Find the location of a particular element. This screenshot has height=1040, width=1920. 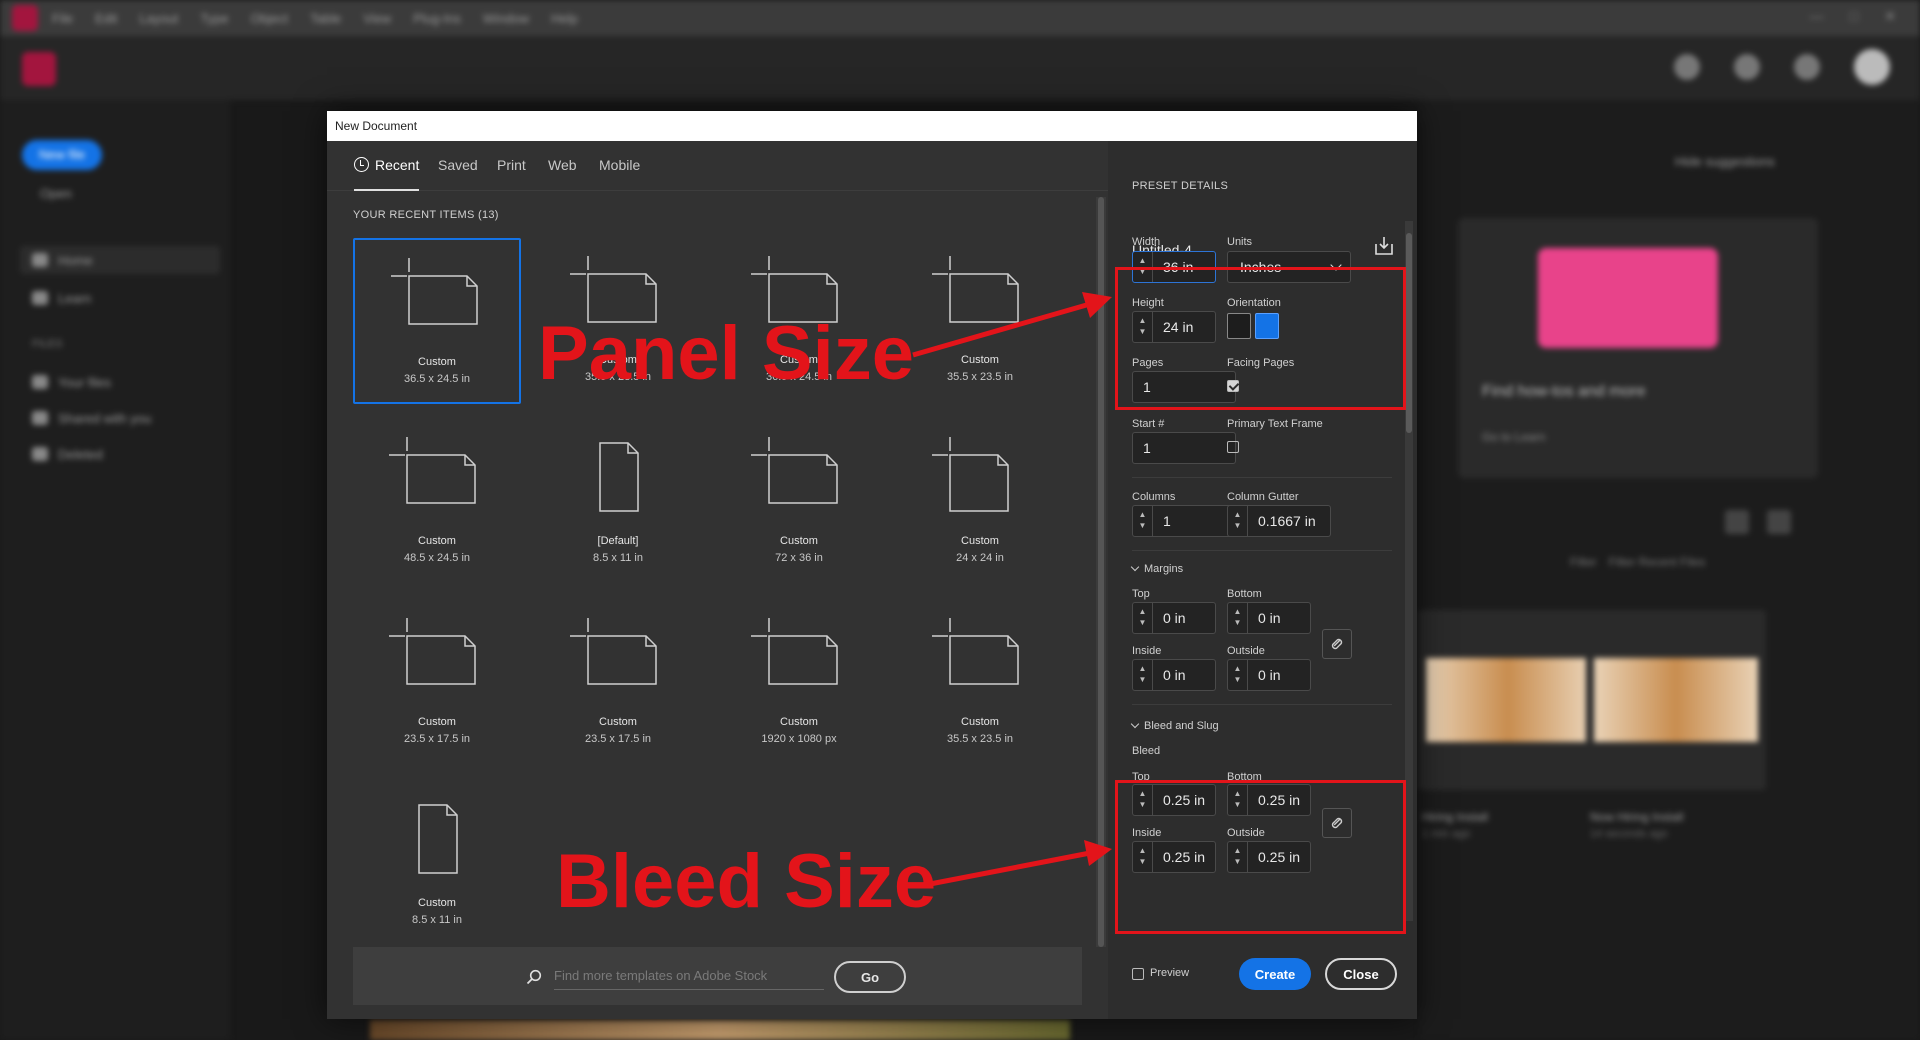

bleed-arrow-head is located at coordinates (1098, 853).